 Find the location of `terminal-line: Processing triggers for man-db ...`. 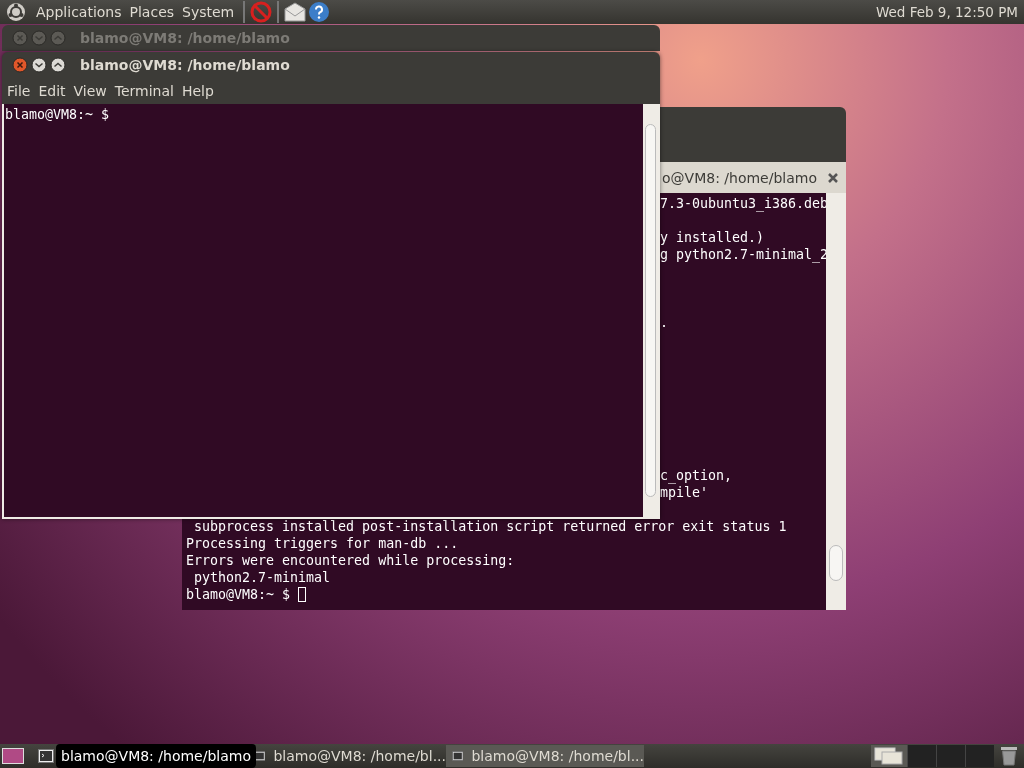

terminal-line: Processing triggers for man-db ... is located at coordinates (323, 543).